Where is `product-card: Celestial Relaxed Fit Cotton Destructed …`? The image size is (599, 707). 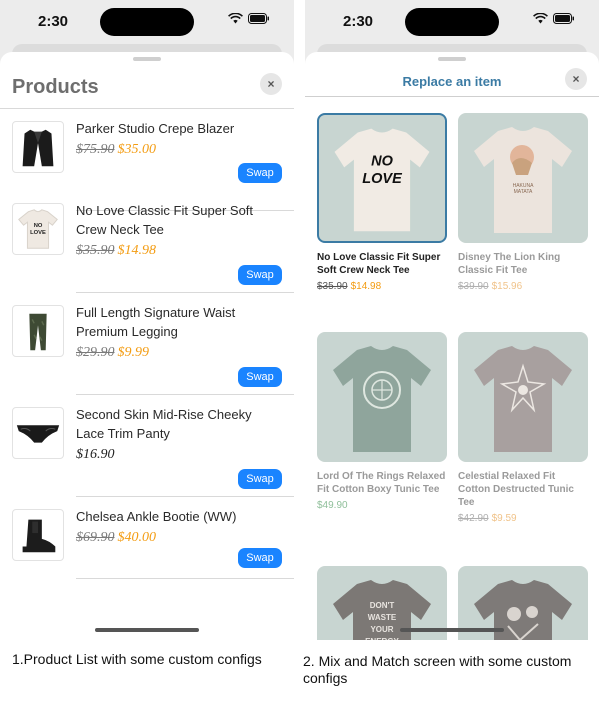
product-card: Celestial Relaxed Fit Cotton Destructed … is located at coordinates (523, 428).